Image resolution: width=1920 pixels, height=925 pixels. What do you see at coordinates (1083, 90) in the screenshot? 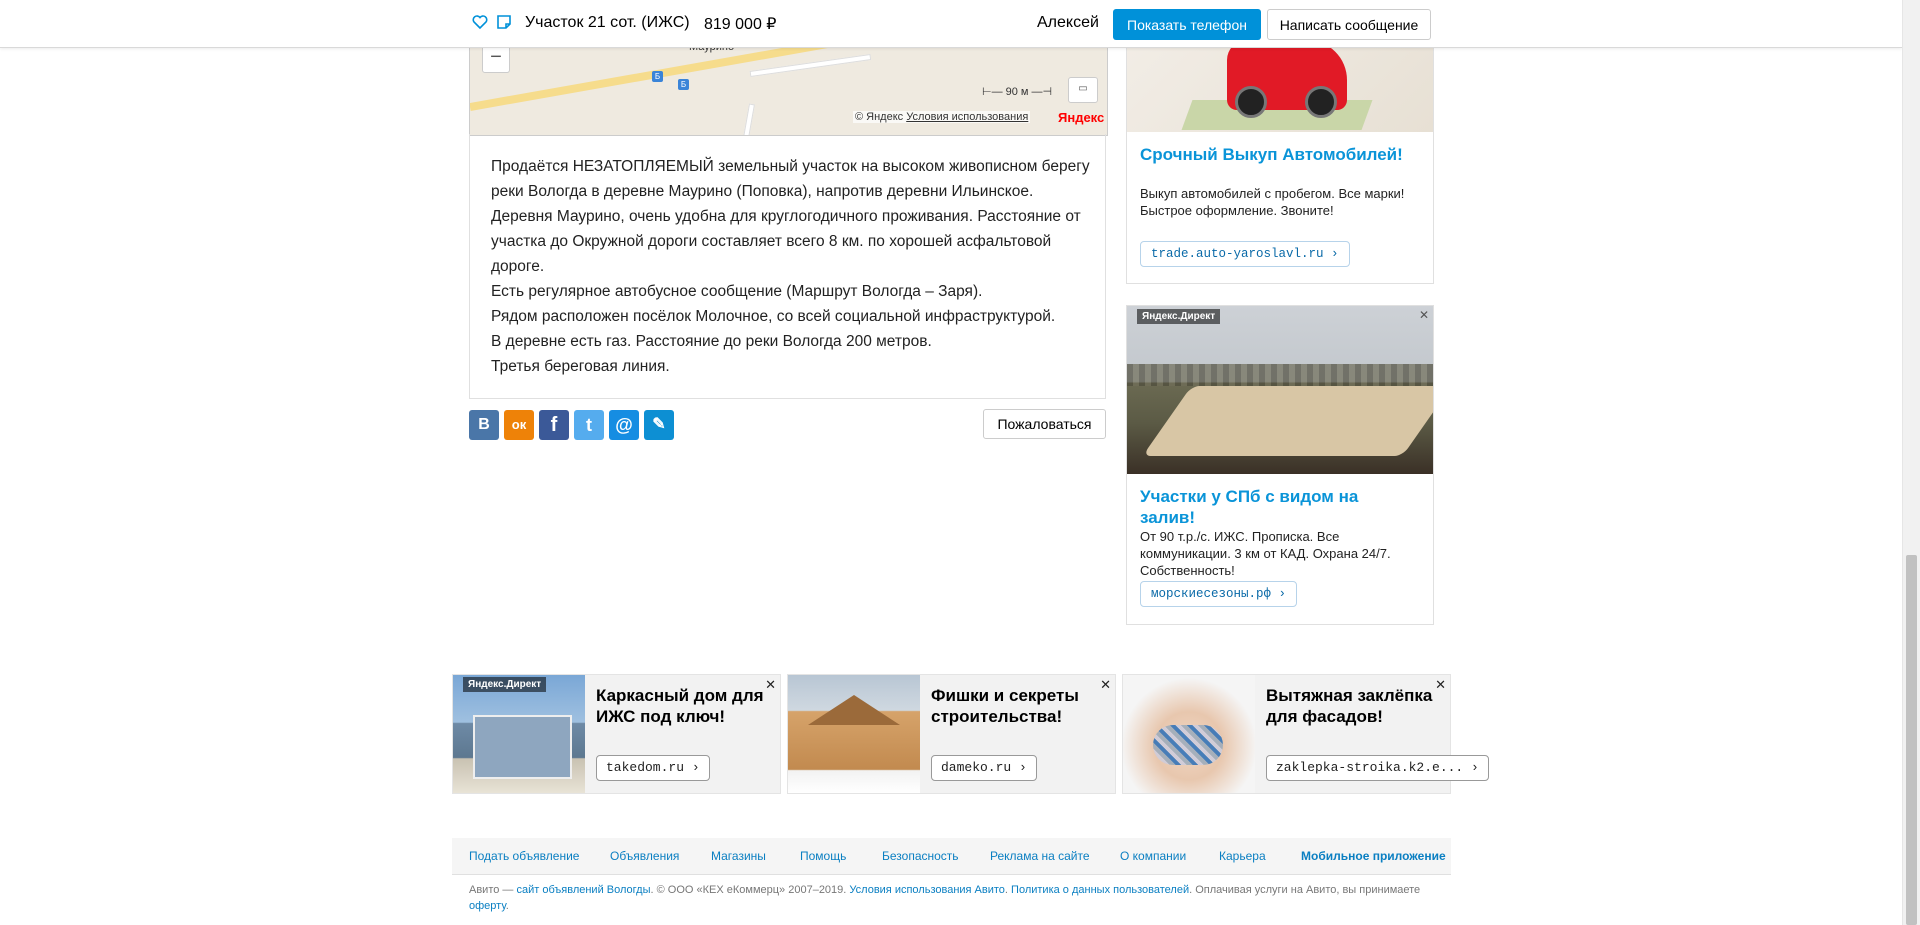
I see `ruler-icon: ▭` at bounding box center [1083, 90].